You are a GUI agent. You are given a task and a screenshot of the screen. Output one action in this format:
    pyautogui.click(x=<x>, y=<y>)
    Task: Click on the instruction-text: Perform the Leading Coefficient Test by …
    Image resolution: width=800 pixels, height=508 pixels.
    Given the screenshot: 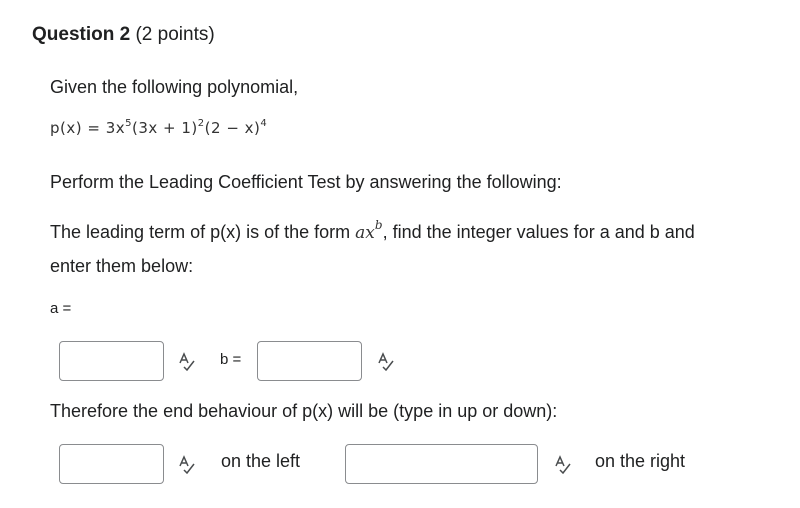 What is the action you would take?
    pyautogui.click(x=306, y=182)
    